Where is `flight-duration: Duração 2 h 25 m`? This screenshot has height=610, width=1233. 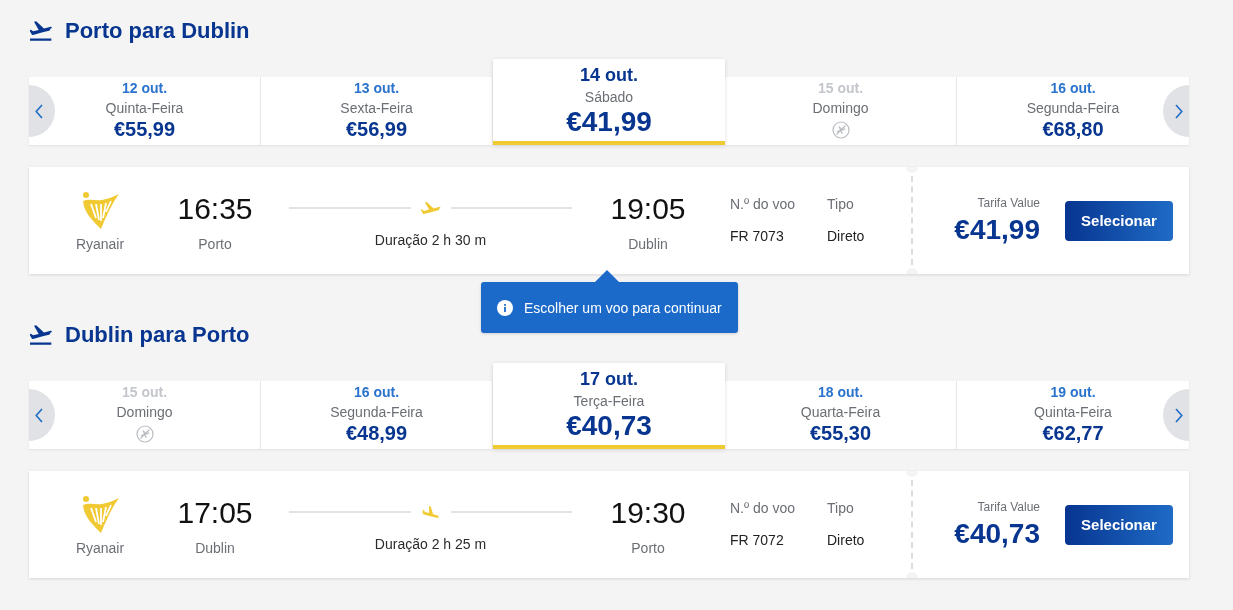
flight-duration: Duração 2 h 25 m is located at coordinates (430, 544).